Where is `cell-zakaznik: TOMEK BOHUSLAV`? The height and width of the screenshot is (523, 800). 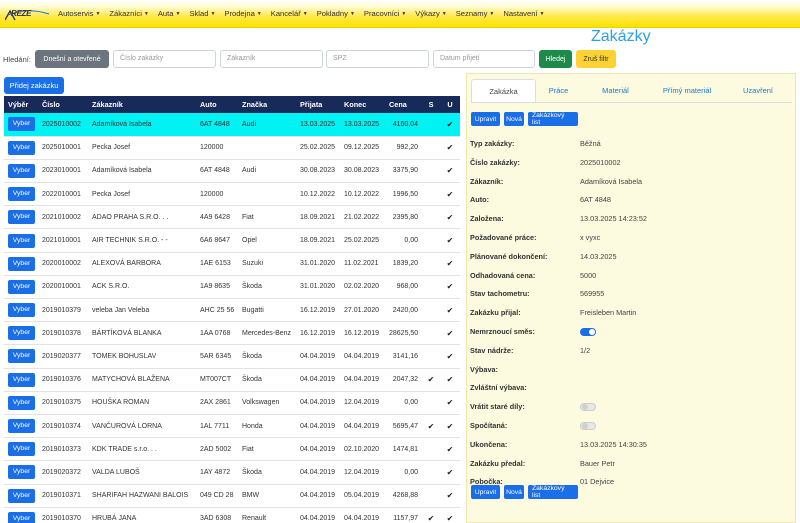
cell-zakaznik: TOMEK BOHUSLAV is located at coordinates (142, 356).